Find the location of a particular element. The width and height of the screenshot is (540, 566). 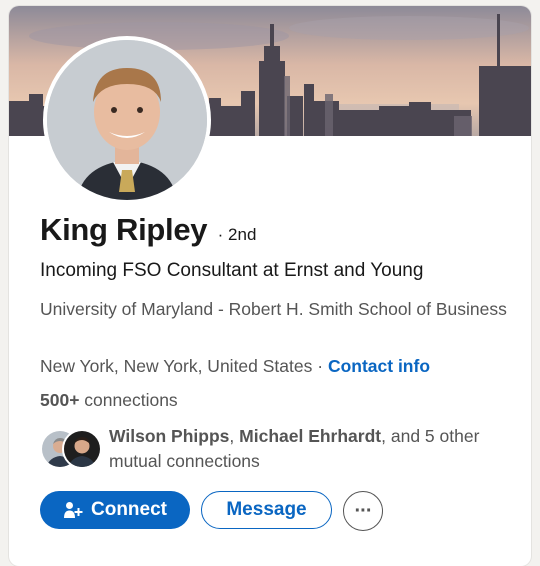

connect-button: Connect is located at coordinates (115, 510).